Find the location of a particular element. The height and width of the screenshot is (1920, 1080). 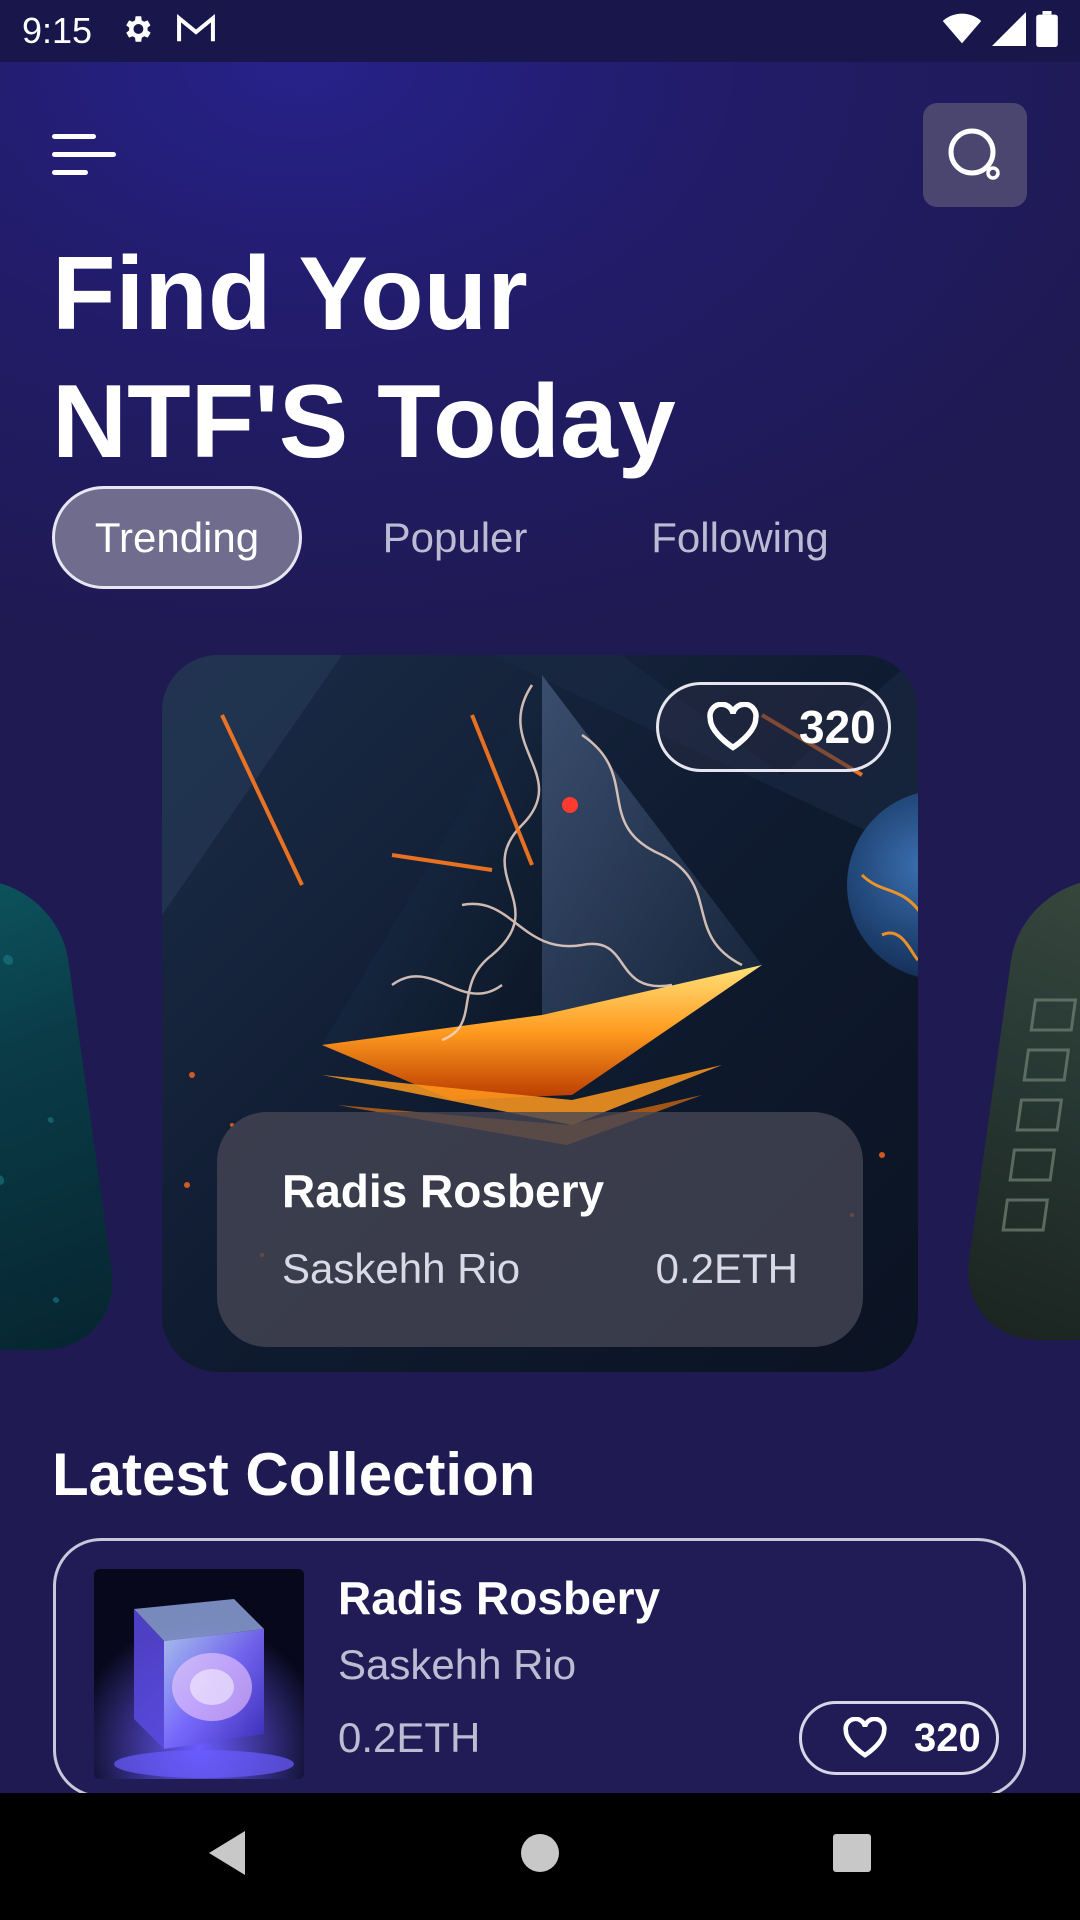

featured-like-button: 320 is located at coordinates (773, 727).